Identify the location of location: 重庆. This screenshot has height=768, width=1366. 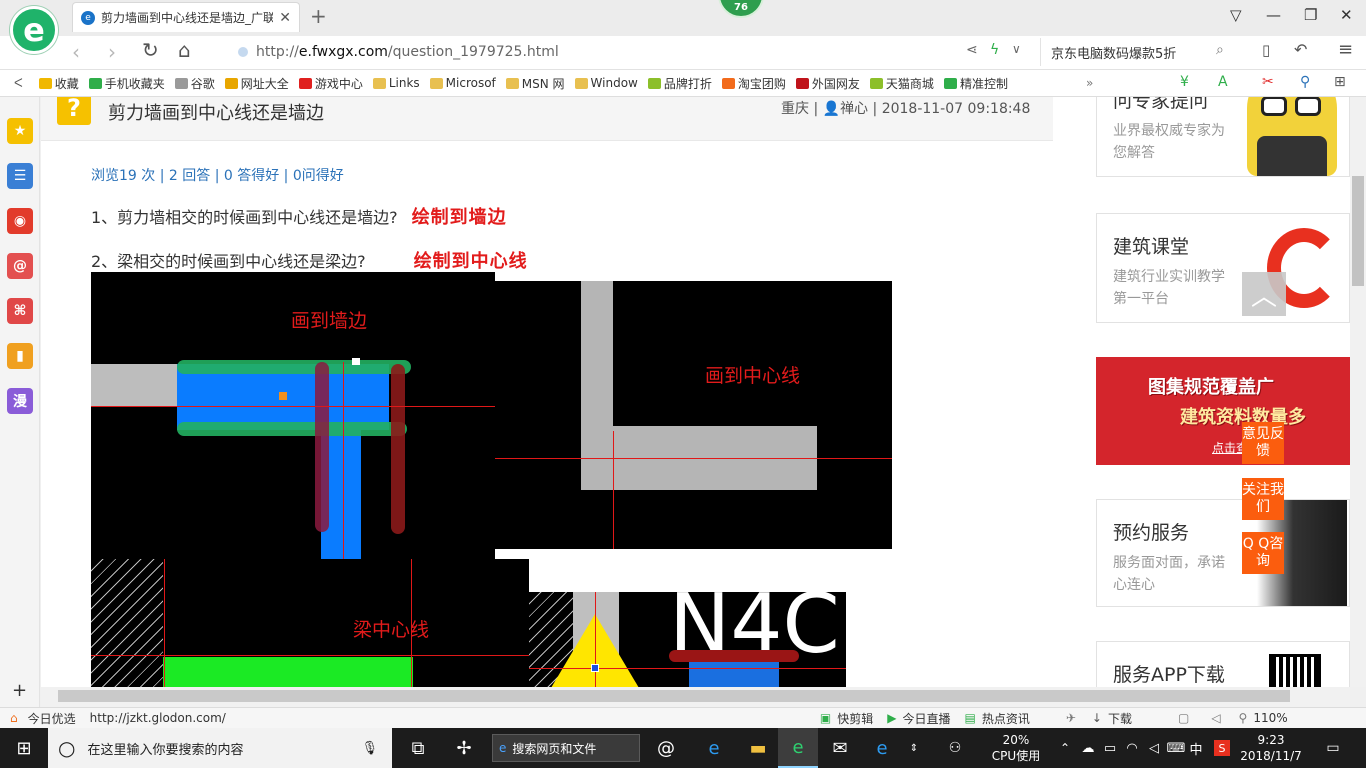
(795, 109).